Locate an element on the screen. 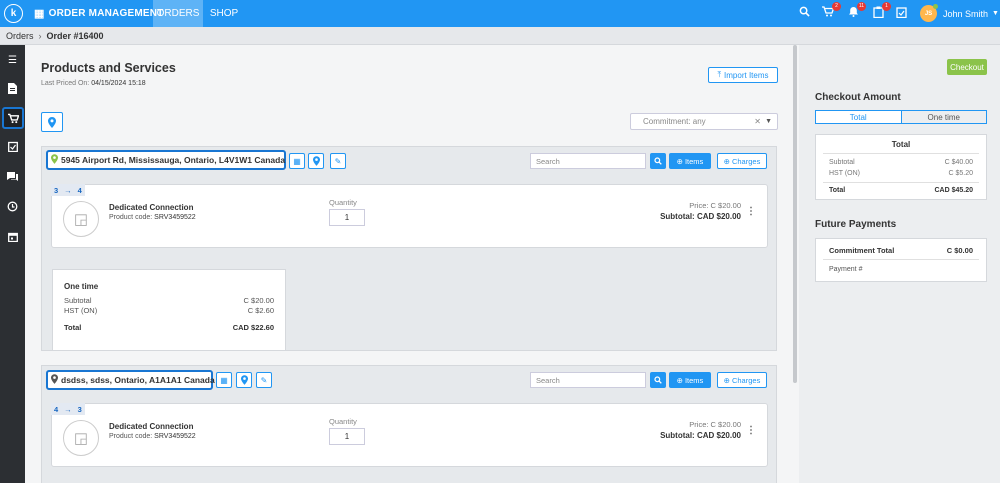 The width and height of the screenshot is (1000, 483). total-summary-title: Total is located at coordinates (901, 144).